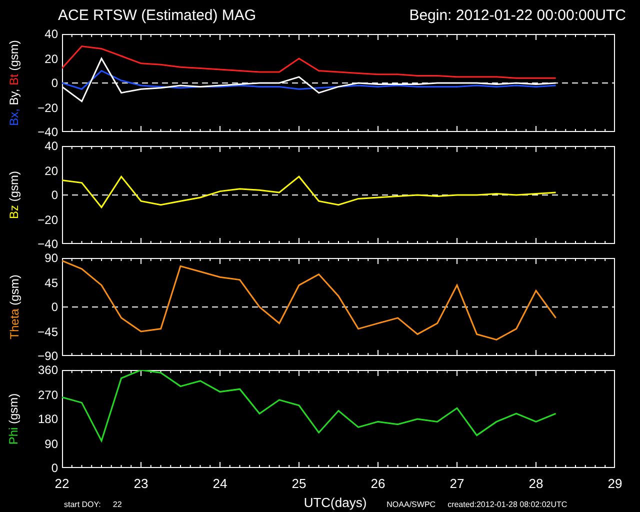 Image resolution: width=640 pixels, height=512 pixels. Describe the element at coordinates (14, 83) in the screenshot. I see `y-axis-label: Bx, By, Bt (gsm)` at that location.